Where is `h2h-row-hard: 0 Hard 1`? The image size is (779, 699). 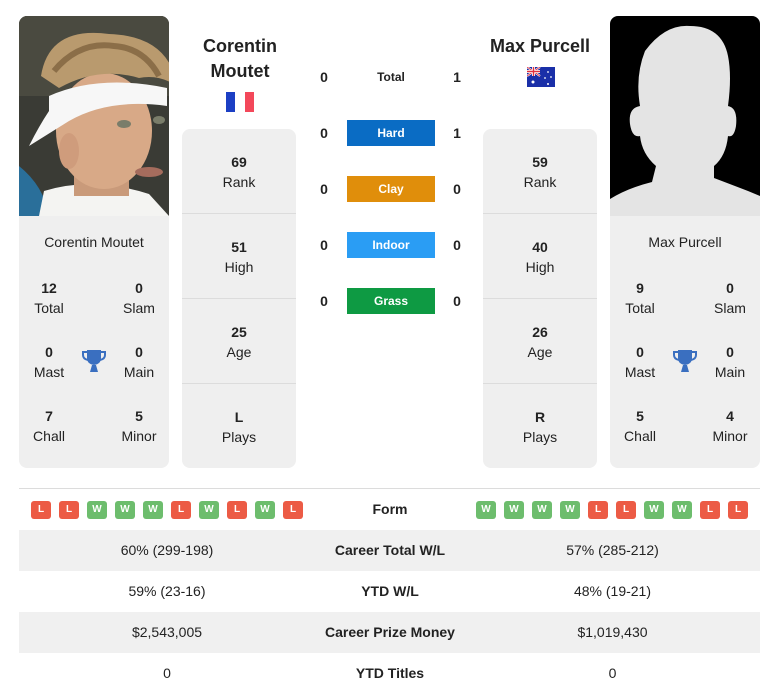
h2h-row-hard: 0 Hard 1 is located at coordinates (390, 133).